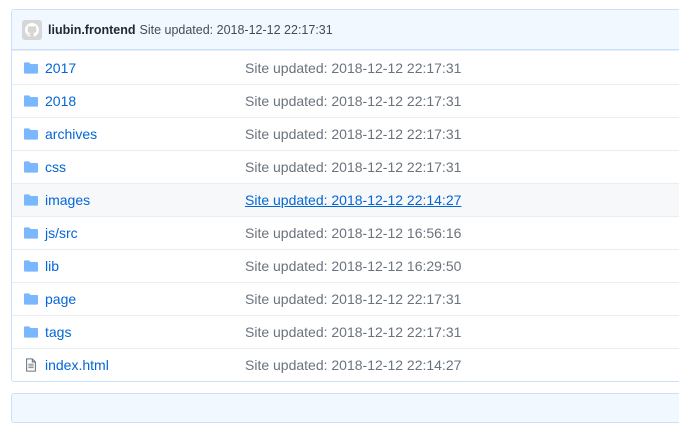  I want to click on file-name-link: 2018, so click(145, 101).